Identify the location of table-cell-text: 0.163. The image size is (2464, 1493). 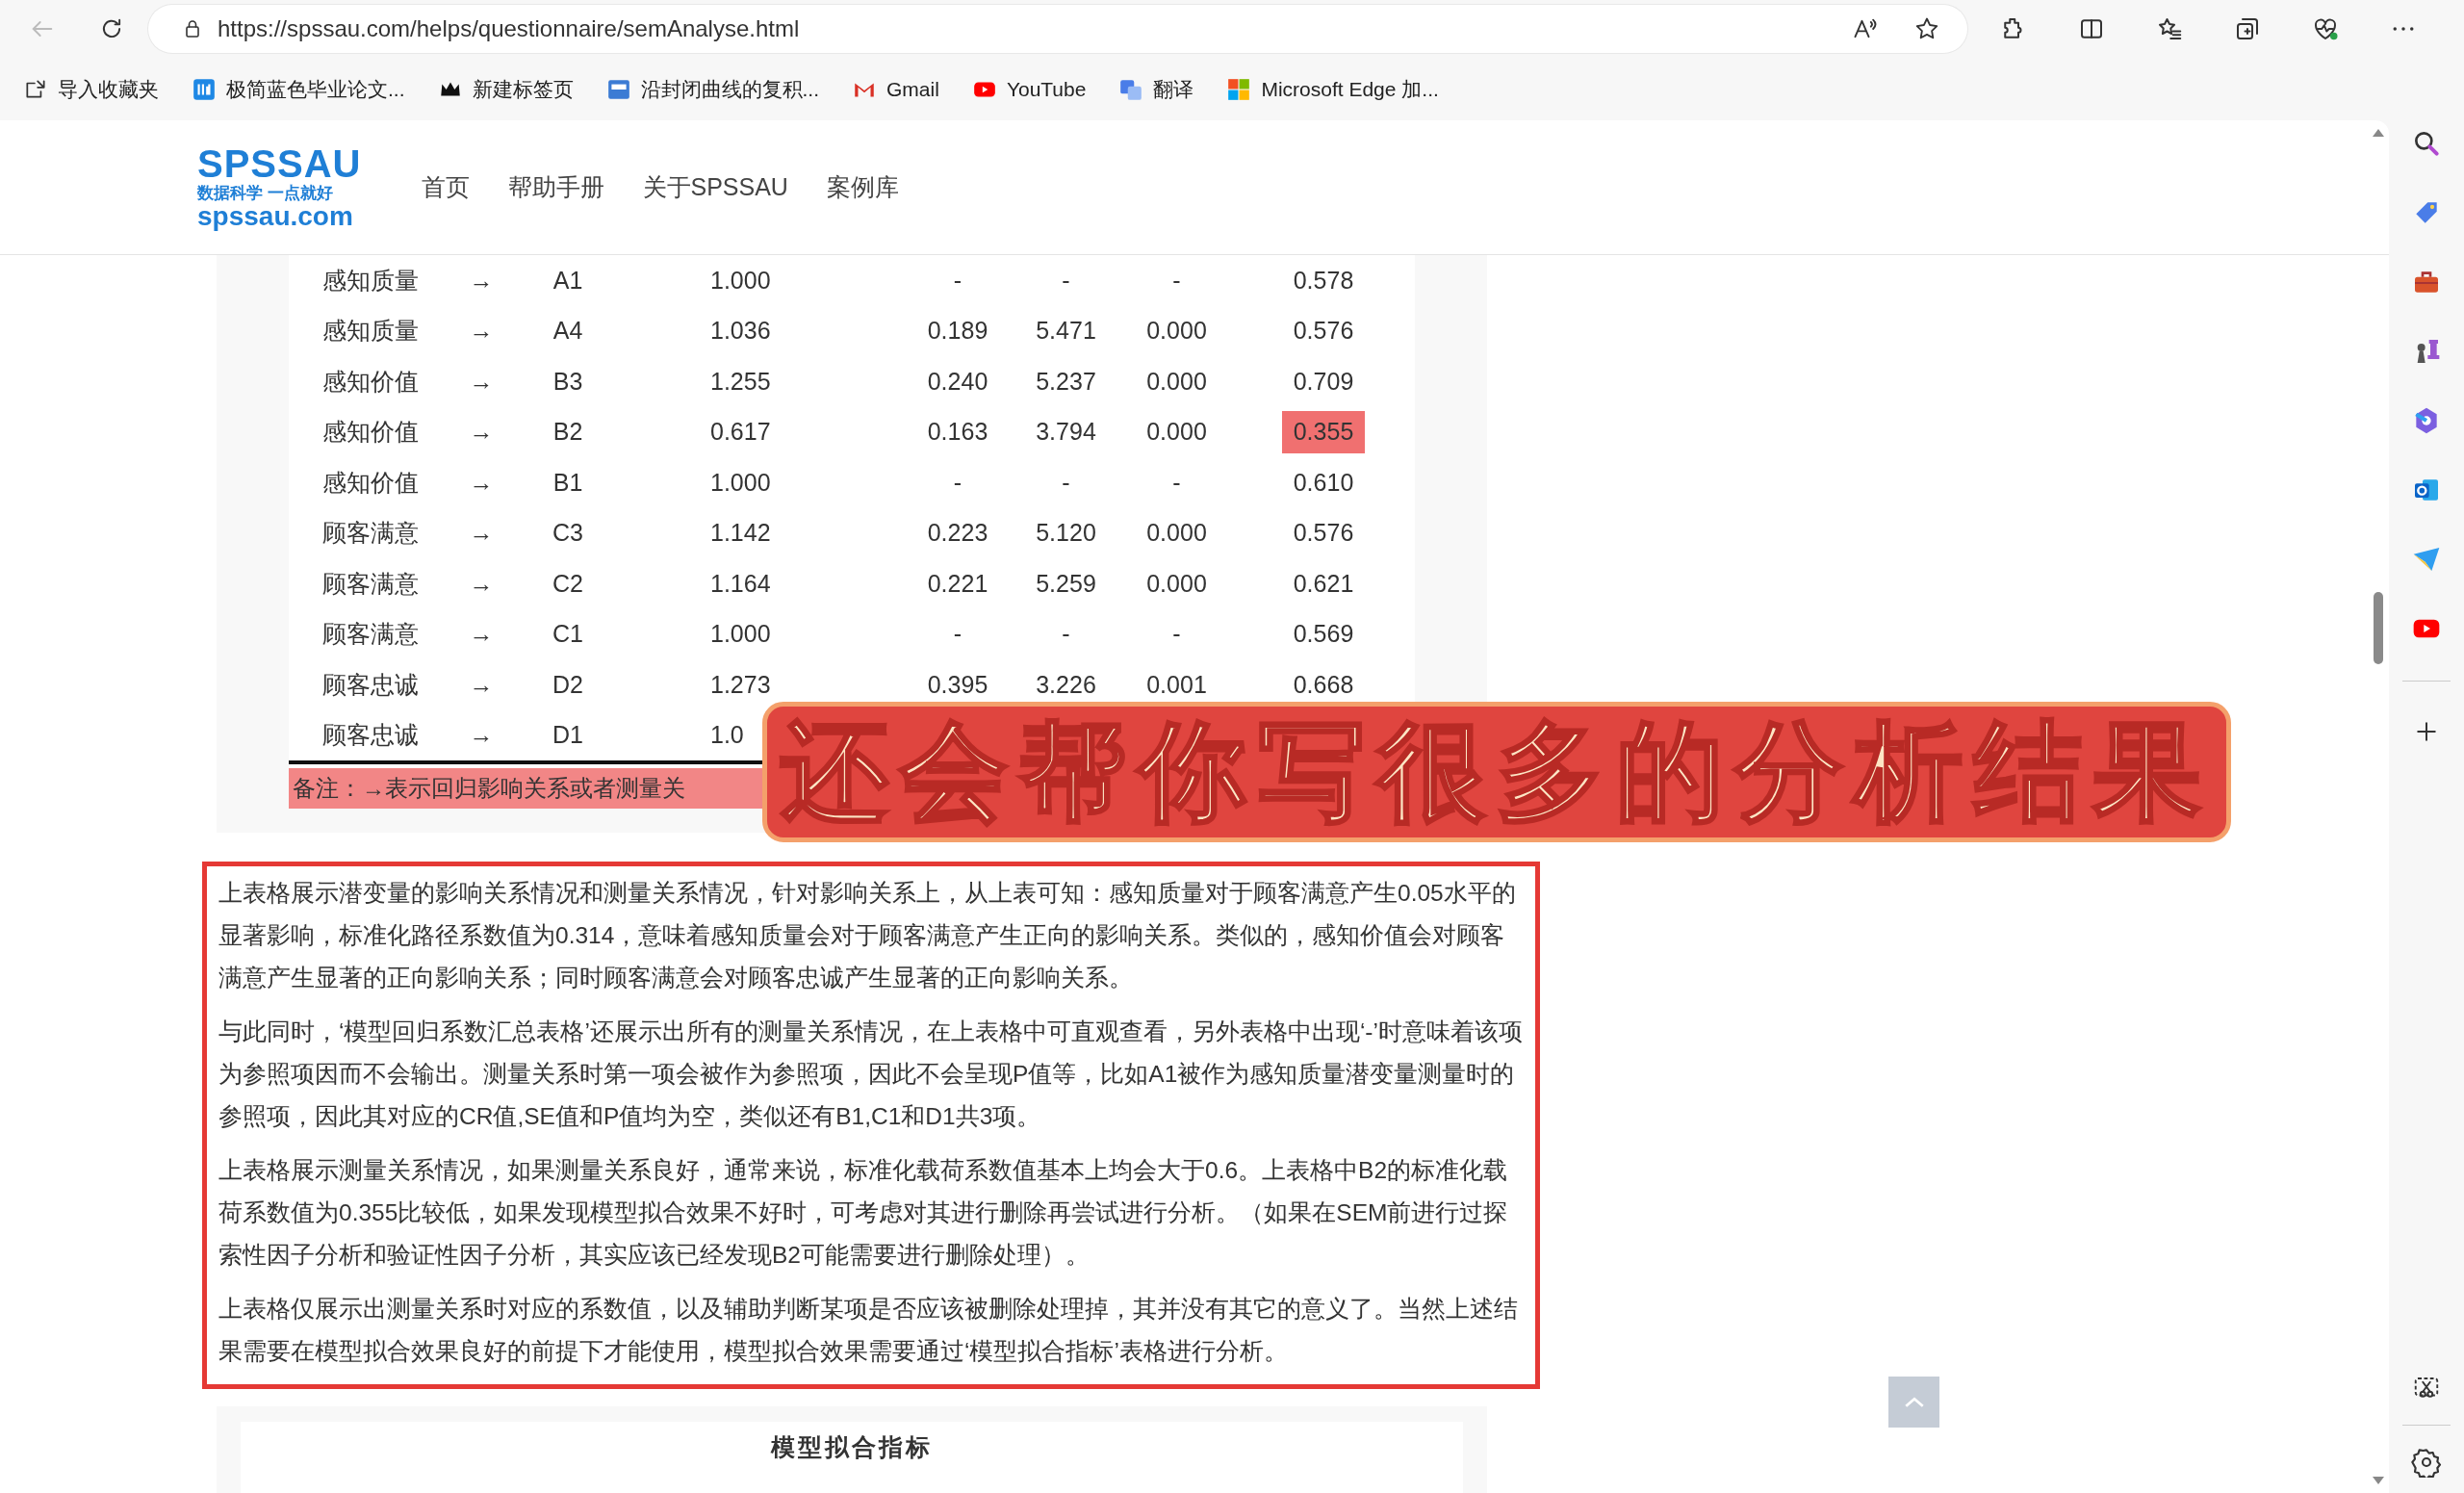
(957, 432).